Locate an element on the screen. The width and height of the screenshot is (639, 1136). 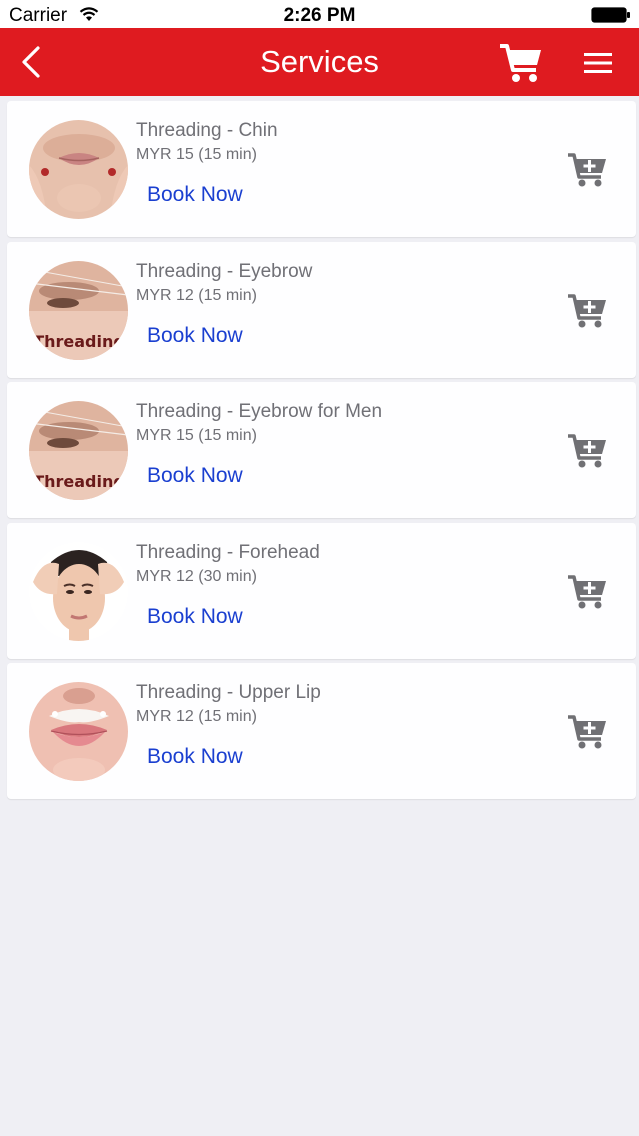
cart-icon is located at coordinates (521, 63).